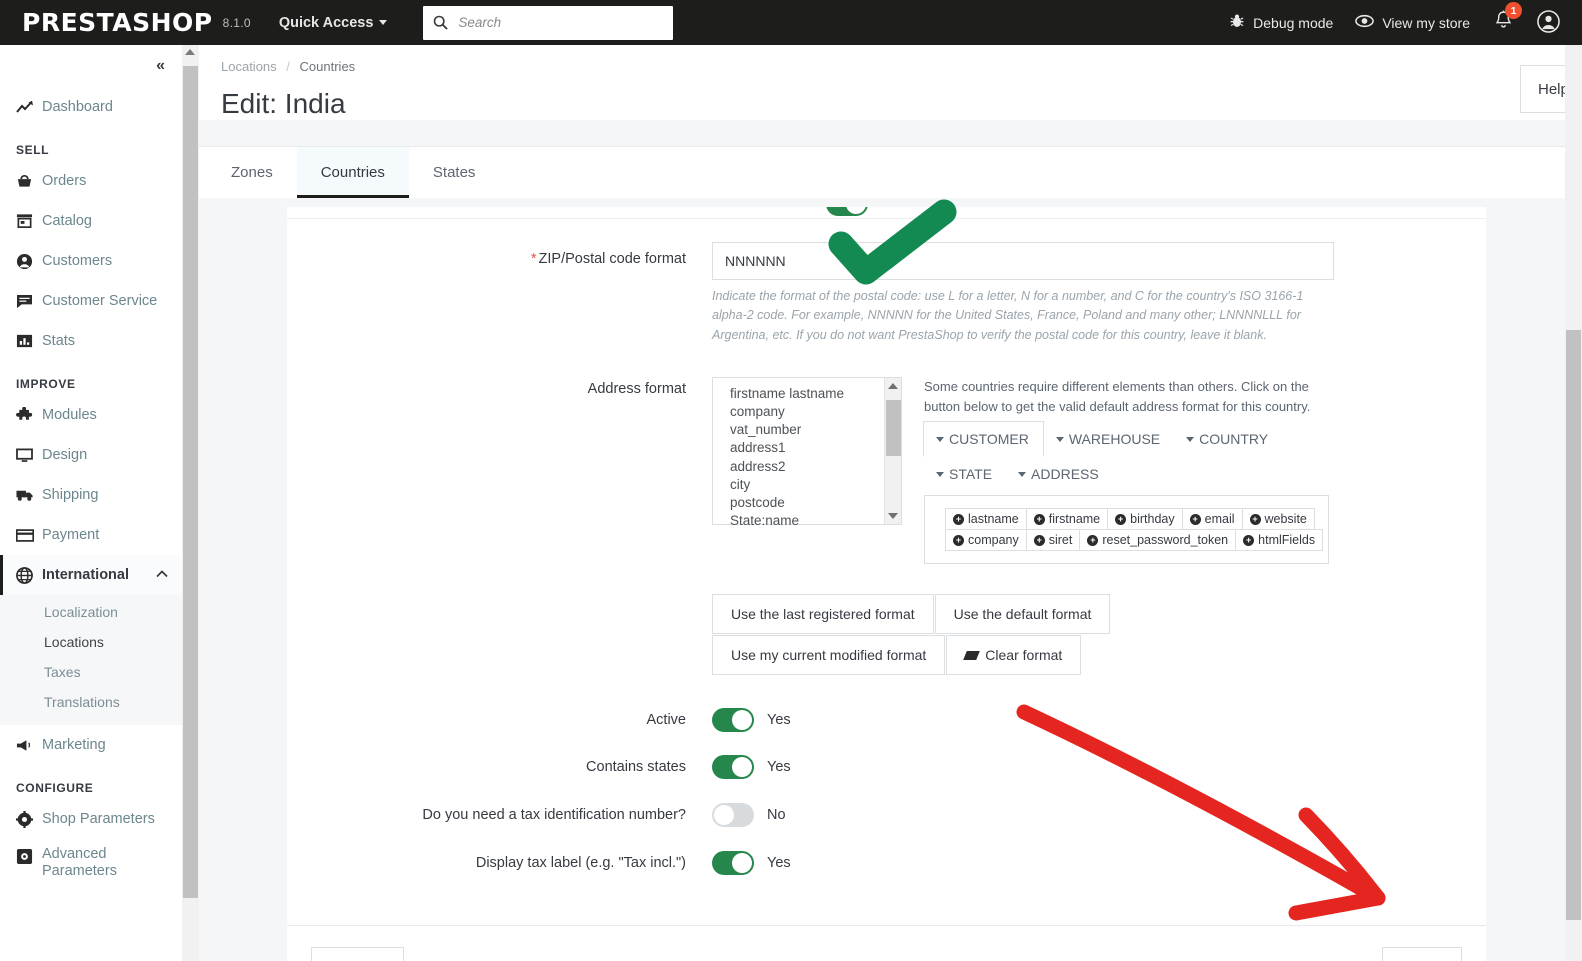  I want to click on zip-format-input, so click(1023, 261).